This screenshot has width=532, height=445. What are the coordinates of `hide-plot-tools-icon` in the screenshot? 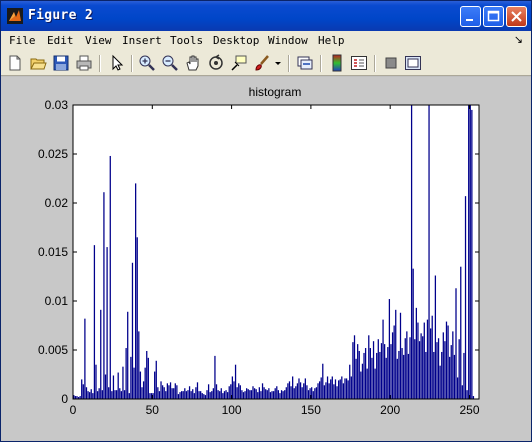 It's located at (391, 63).